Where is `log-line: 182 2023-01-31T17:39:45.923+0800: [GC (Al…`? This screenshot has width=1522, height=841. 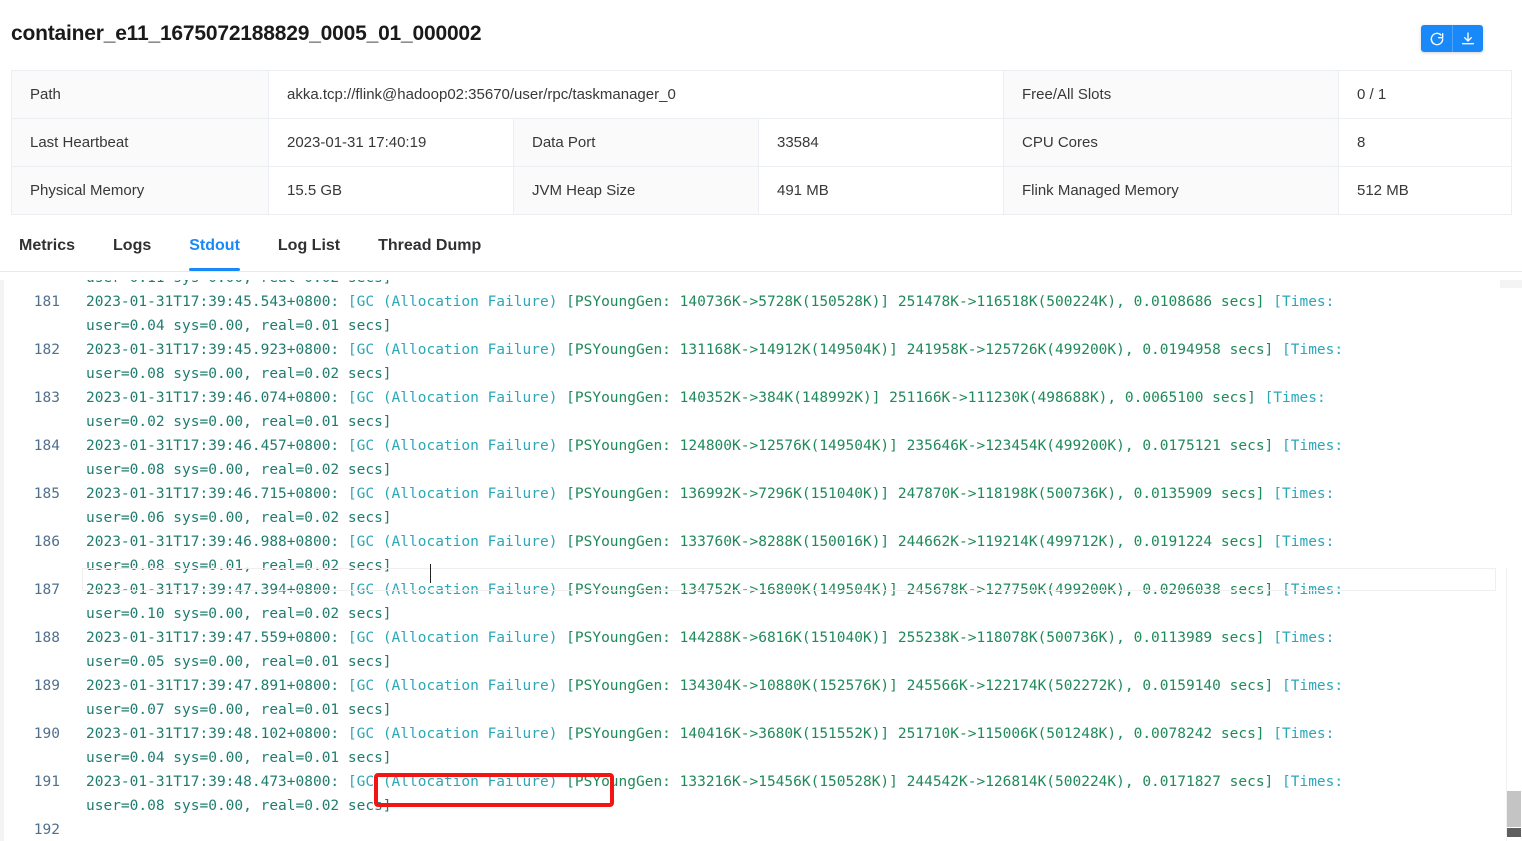 log-line: 182 2023-01-31T17:39:45.923+0800: [GC (Al… is located at coordinates (752, 350).